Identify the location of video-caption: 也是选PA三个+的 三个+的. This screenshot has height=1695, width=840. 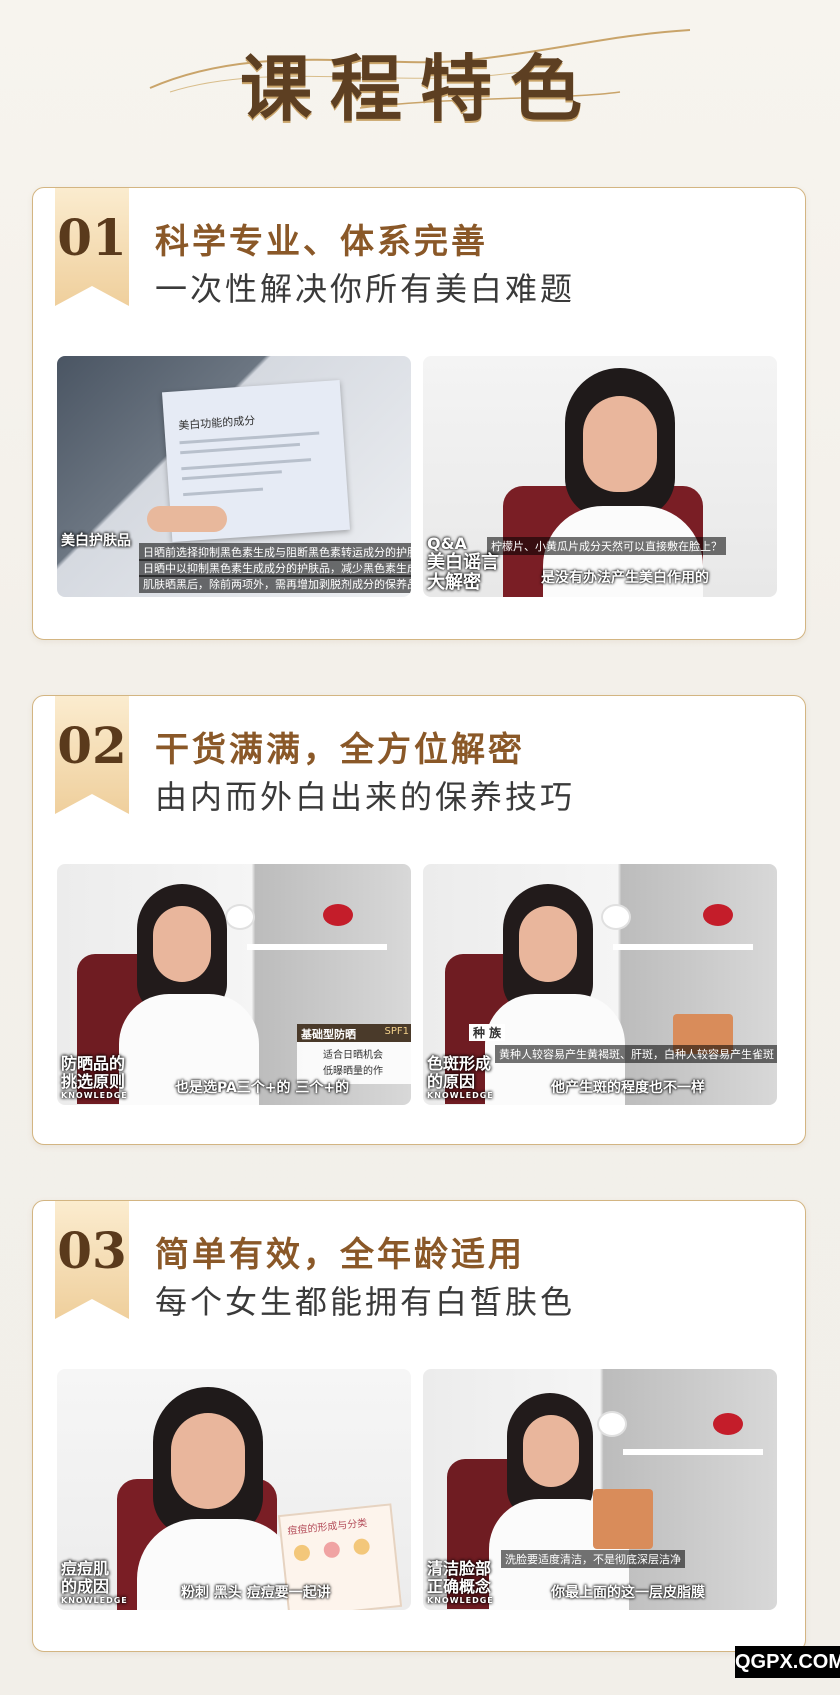
(262, 1088).